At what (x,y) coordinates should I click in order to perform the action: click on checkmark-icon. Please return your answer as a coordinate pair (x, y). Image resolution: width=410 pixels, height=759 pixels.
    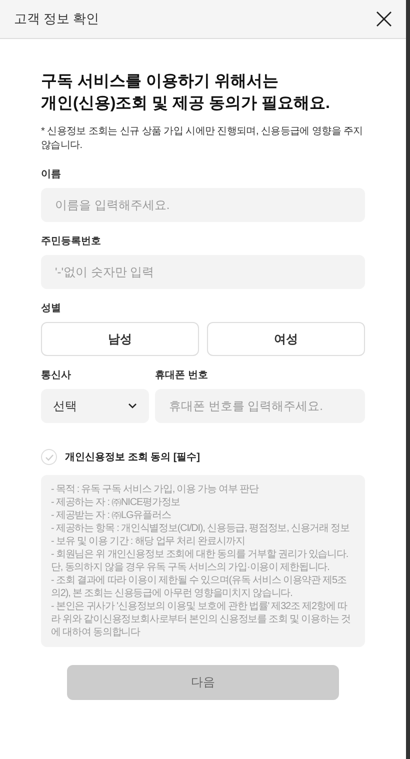
    Looking at the image, I should click on (49, 457).